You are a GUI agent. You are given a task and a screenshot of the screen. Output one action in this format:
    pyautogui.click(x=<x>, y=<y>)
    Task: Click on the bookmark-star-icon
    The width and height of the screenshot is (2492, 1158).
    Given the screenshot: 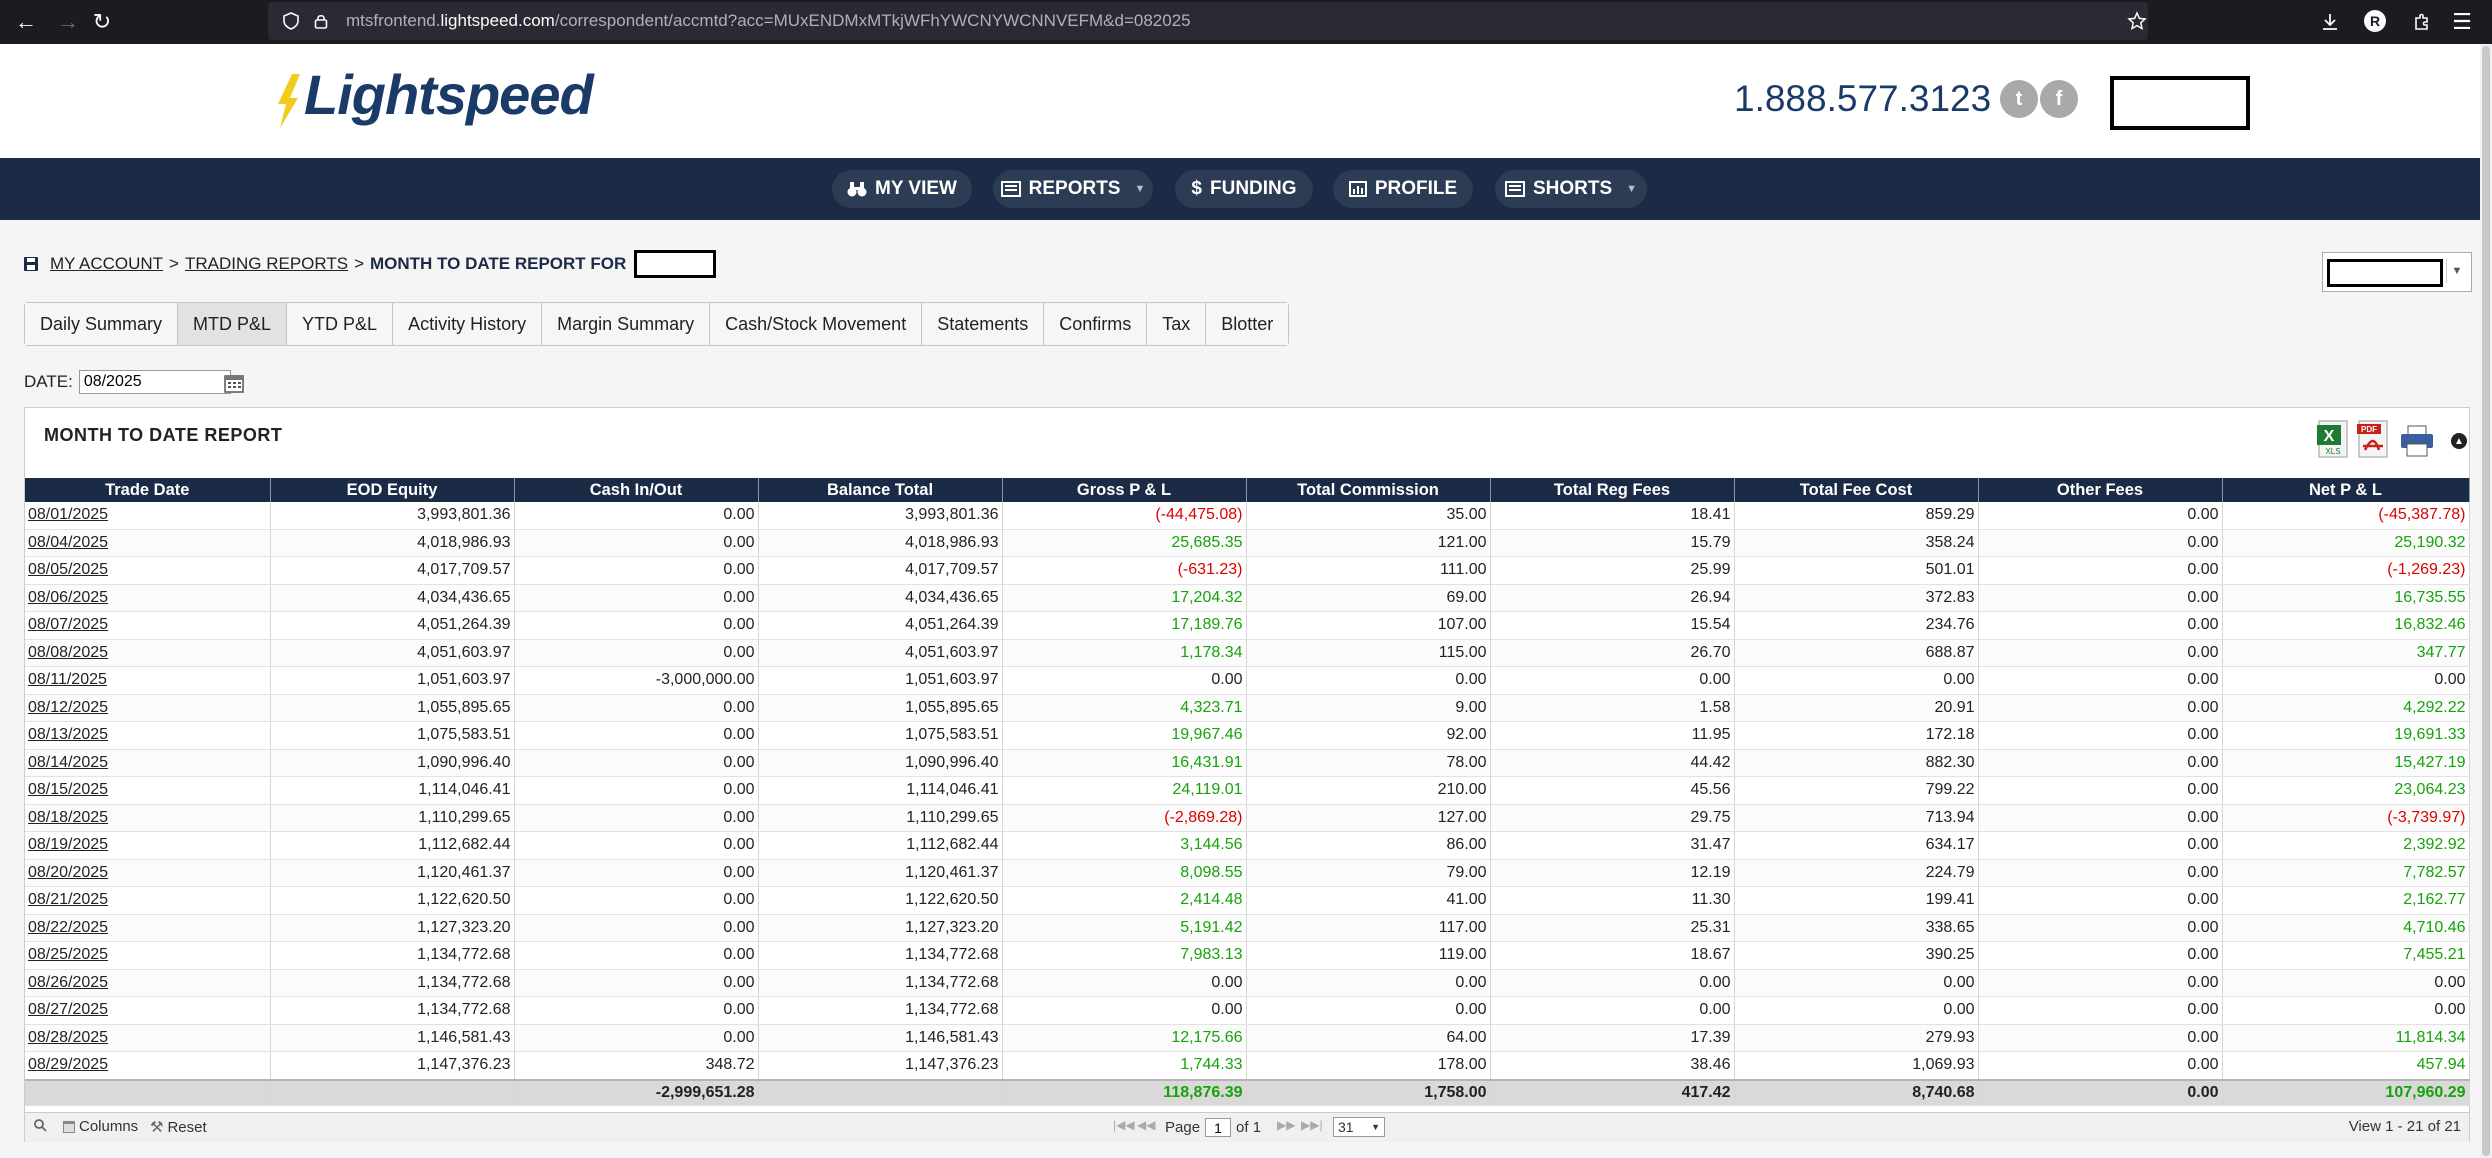 What is the action you would take?
    pyautogui.click(x=2137, y=21)
    